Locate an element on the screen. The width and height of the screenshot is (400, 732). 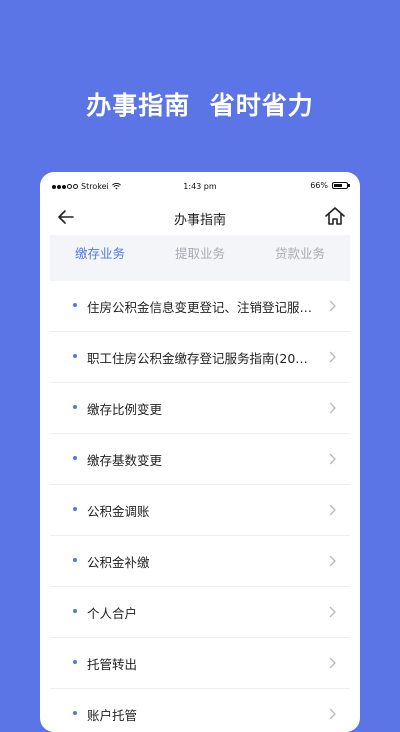
list-item: 职工住房公积金缴存登记服务指南(2019版) is located at coordinates (200, 357).